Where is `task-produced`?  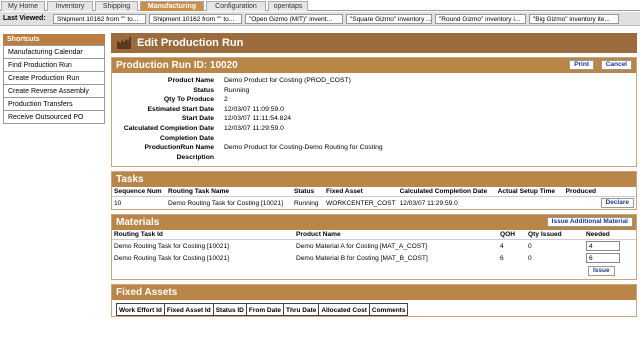 task-produced is located at coordinates (581, 203).